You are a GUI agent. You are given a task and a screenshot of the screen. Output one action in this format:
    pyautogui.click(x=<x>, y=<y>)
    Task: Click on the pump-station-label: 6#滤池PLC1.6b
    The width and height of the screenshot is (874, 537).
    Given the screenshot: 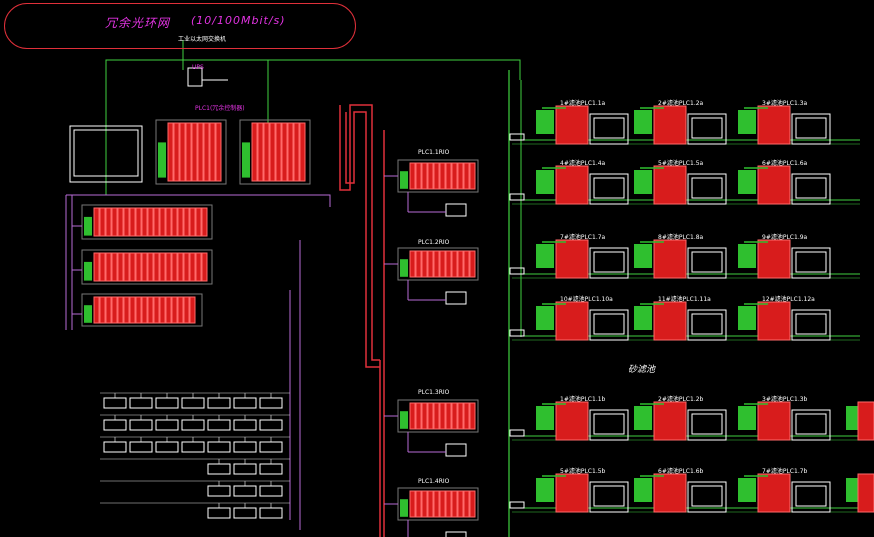 What is the action you would take?
    pyautogui.click(x=681, y=471)
    